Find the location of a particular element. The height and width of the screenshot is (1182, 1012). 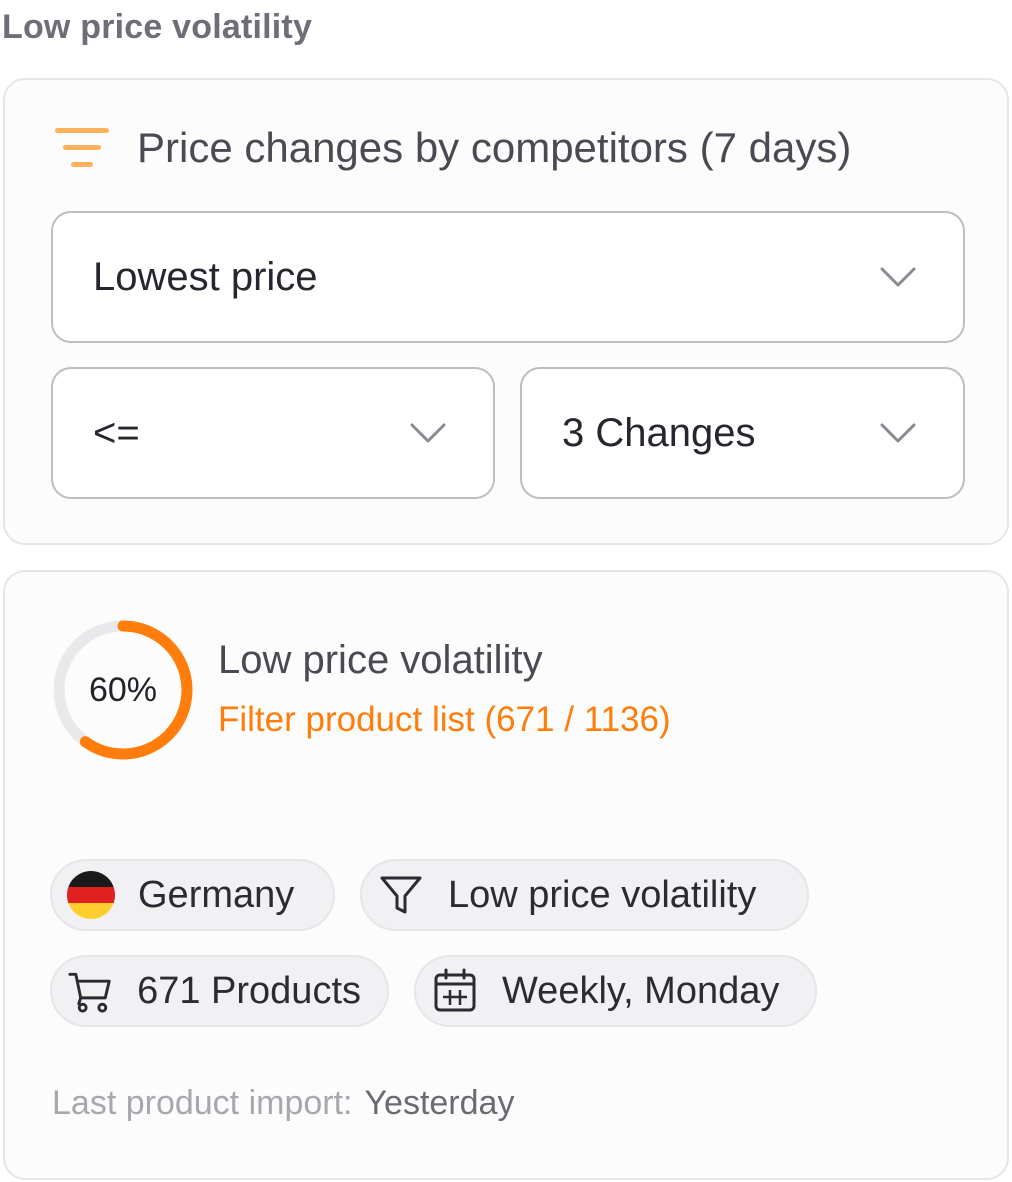

last-import-value: Yesterday is located at coordinates (439, 1103).